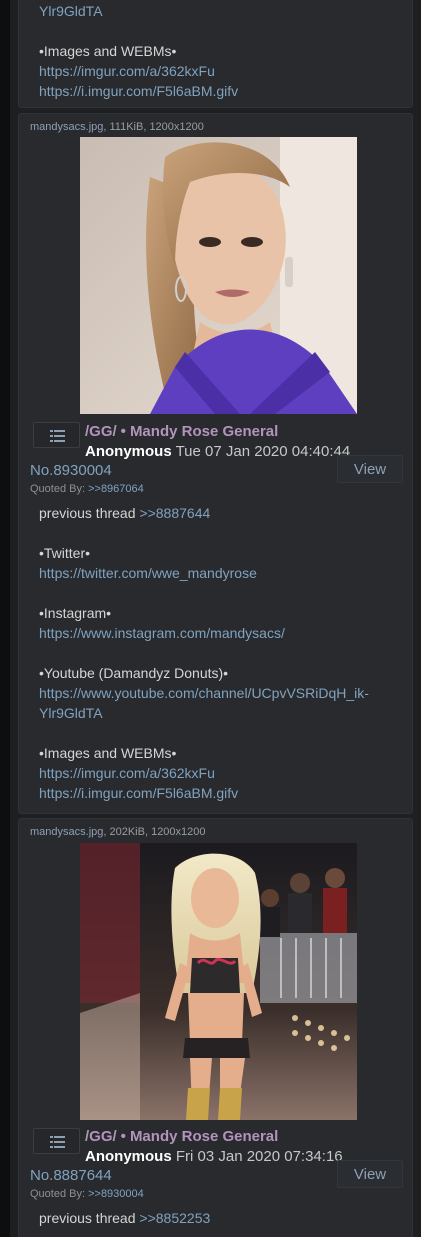 The width and height of the screenshot is (421, 1237). I want to click on quoted-by: Quoted By: >>8967064, so click(87, 489).